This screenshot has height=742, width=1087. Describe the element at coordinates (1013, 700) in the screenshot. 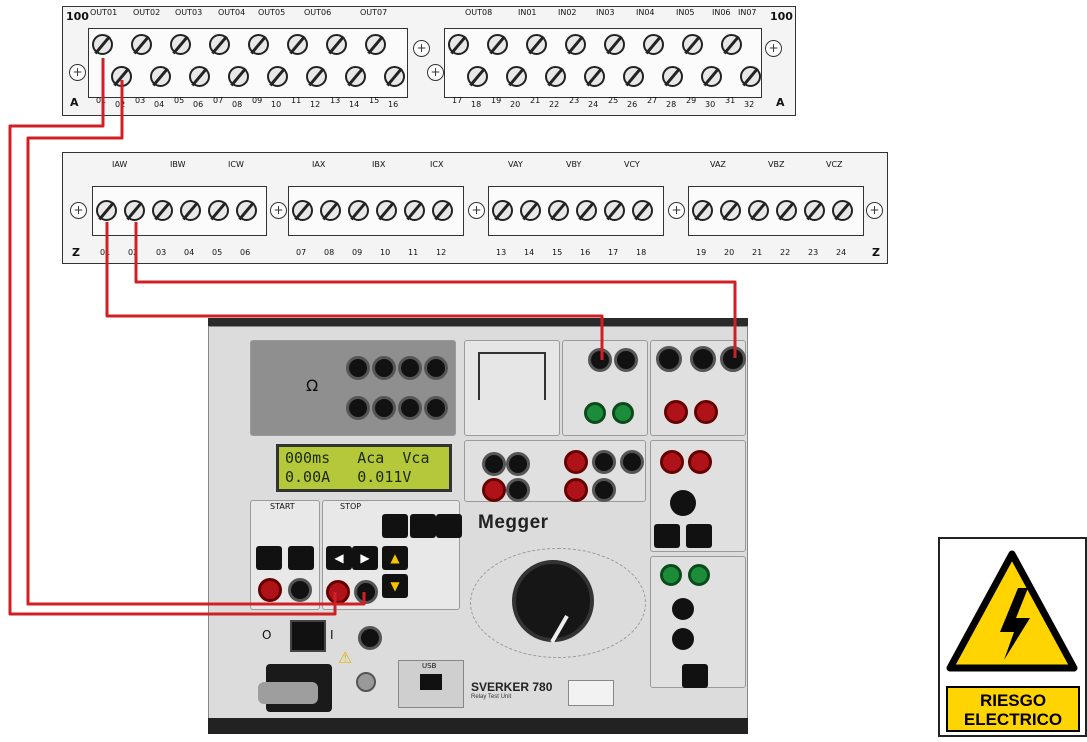

I see `warning-line-1: RIESGO` at that location.